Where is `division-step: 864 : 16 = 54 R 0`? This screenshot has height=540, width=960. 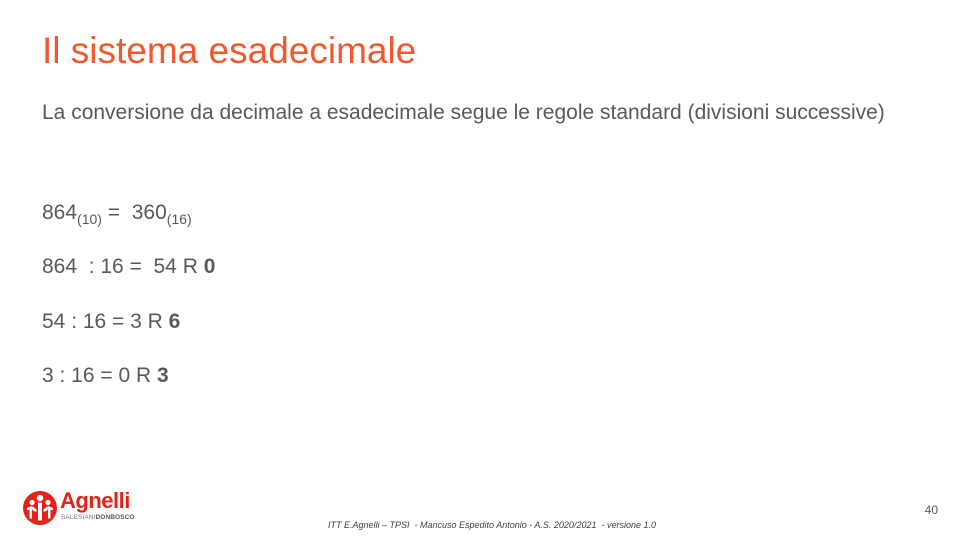
division-step: 864 : 16 = 54 R 0 is located at coordinates (128, 267).